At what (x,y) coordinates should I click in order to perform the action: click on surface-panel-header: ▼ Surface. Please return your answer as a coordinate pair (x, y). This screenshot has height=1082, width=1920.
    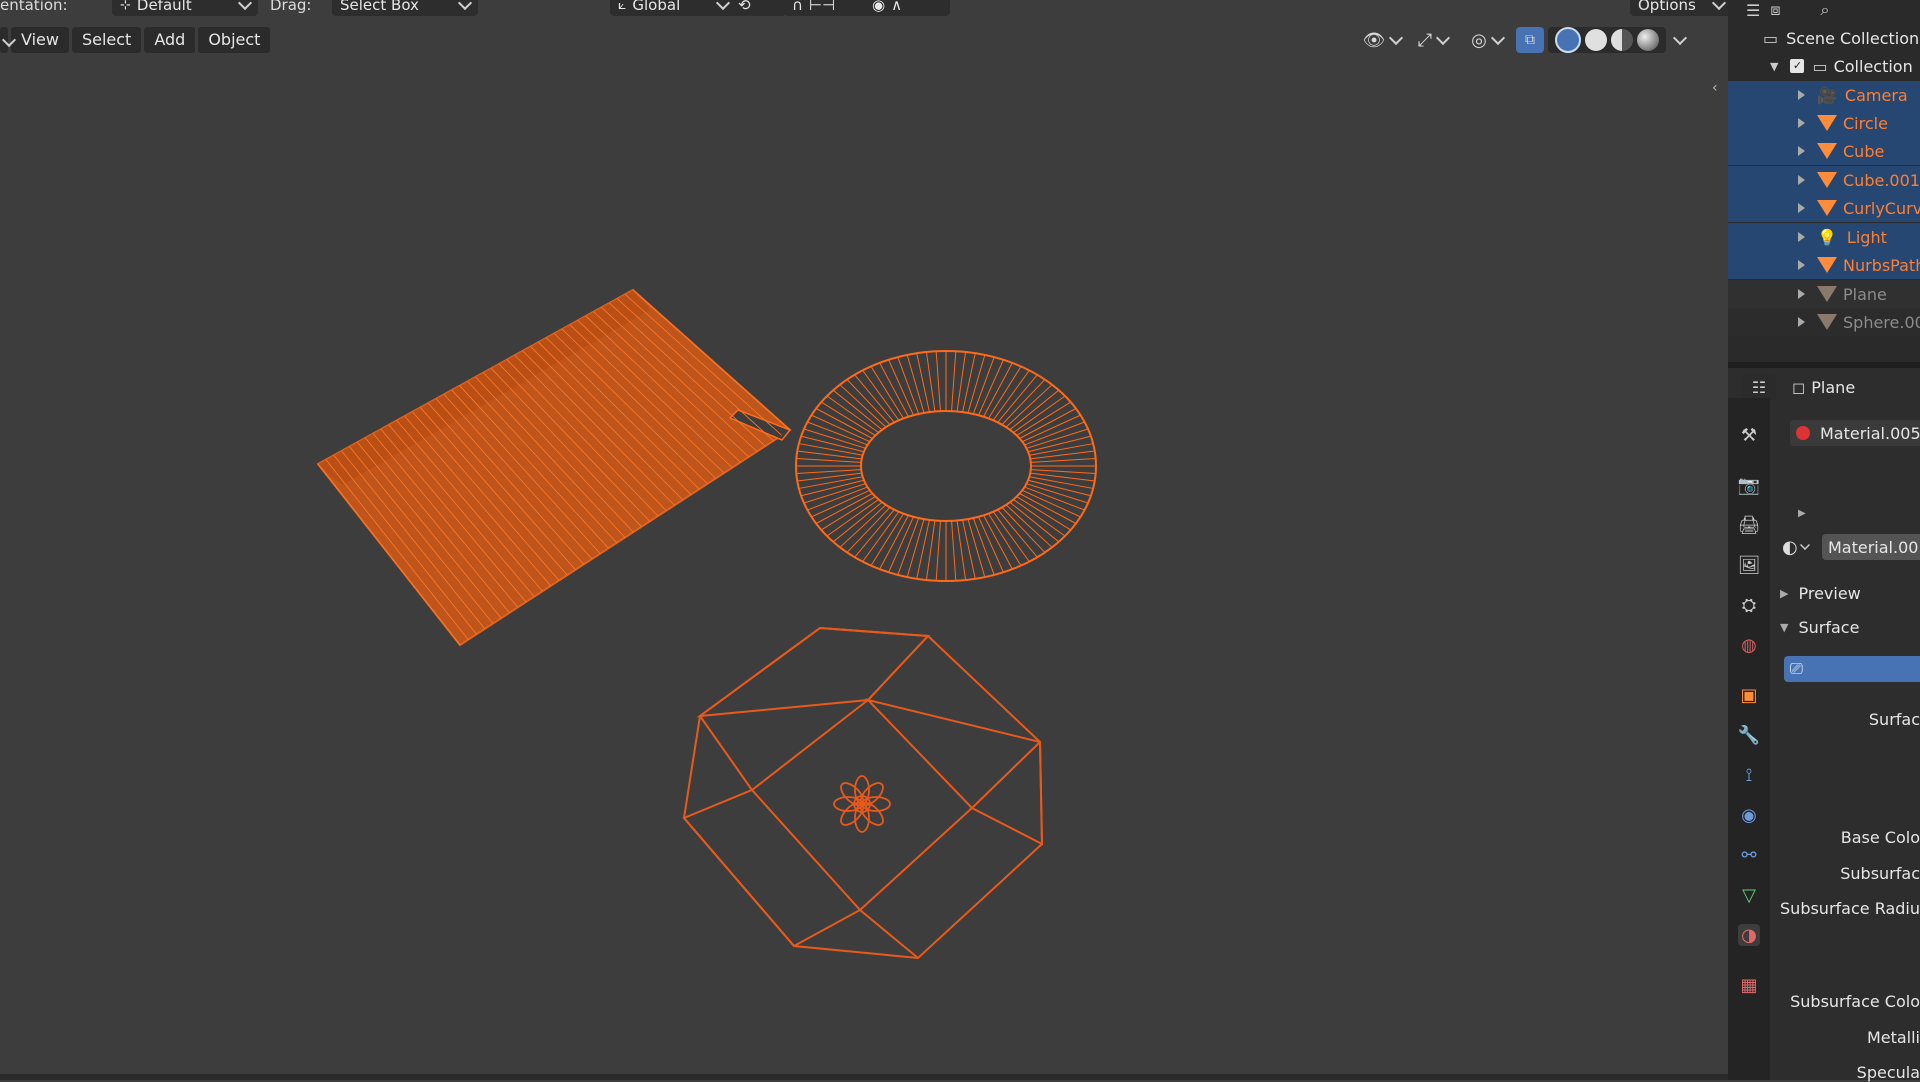
    Looking at the image, I should click on (1819, 627).